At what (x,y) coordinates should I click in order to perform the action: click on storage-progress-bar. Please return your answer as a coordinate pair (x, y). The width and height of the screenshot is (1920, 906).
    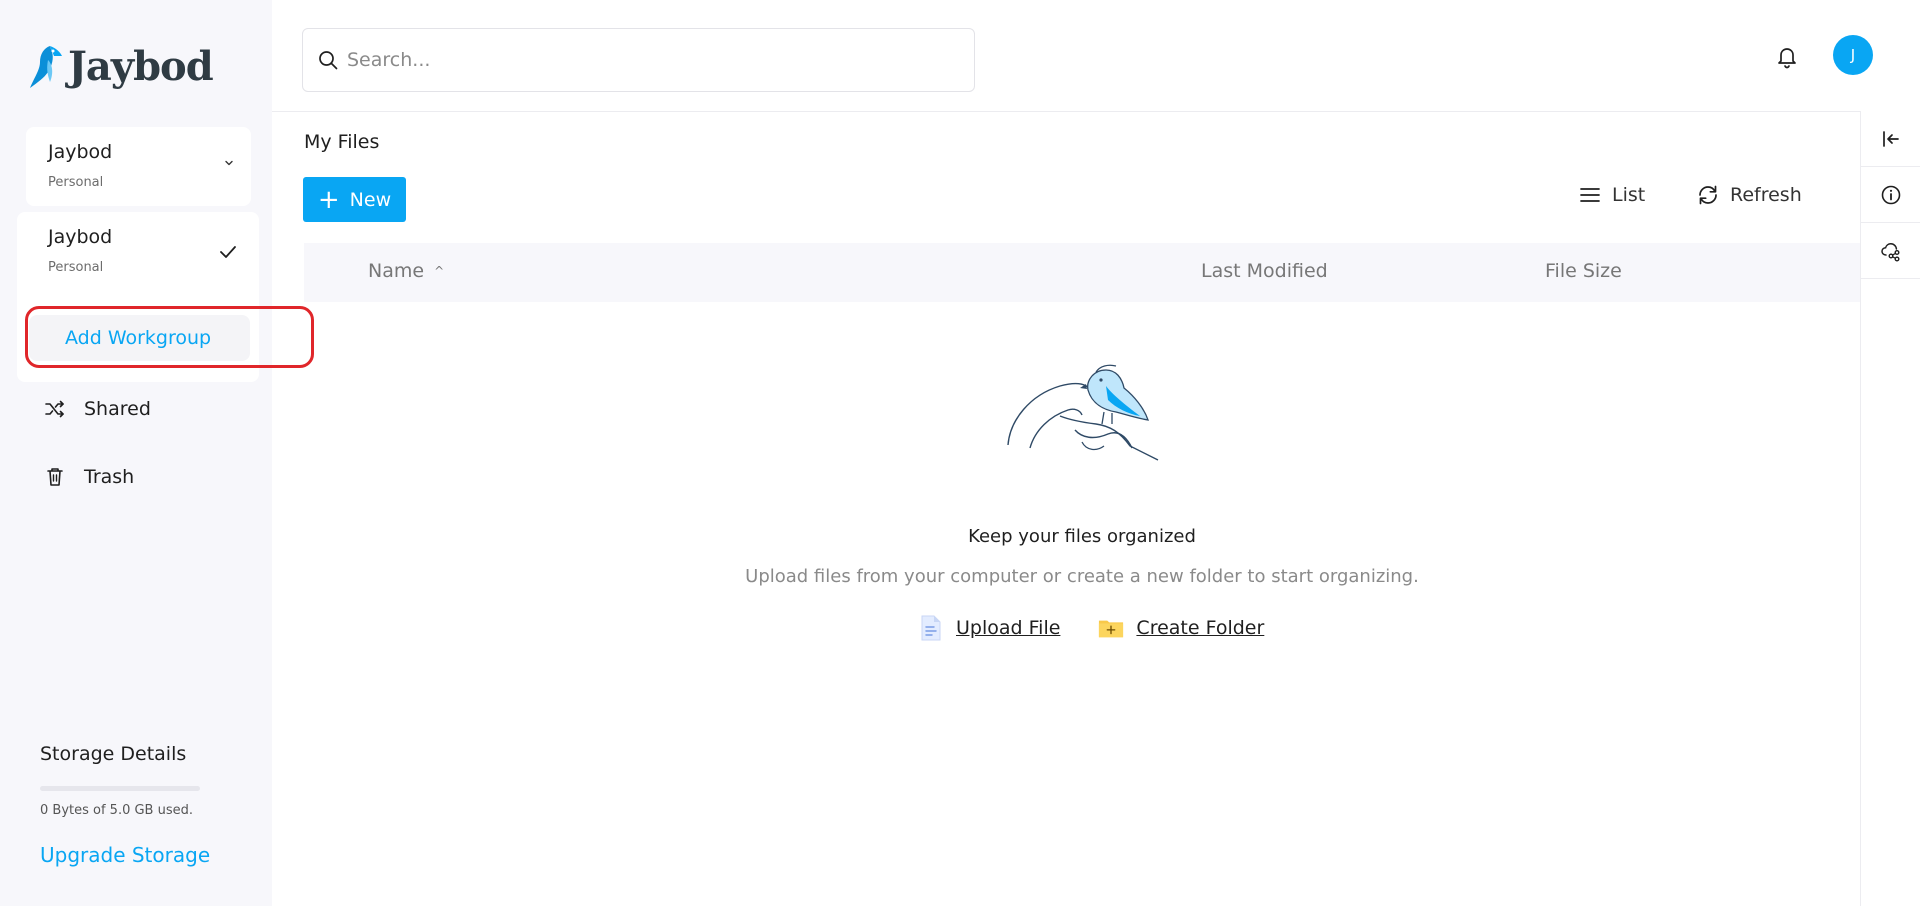
    Looking at the image, I should click on (120, 788).